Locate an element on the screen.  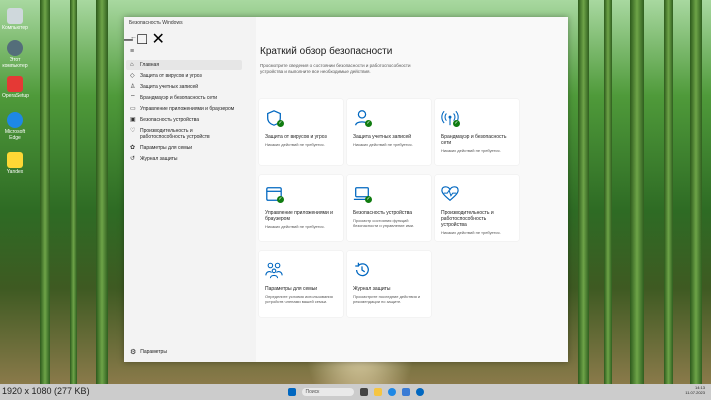
gear-icon: ⚙ is located at coordinates (133, 352).